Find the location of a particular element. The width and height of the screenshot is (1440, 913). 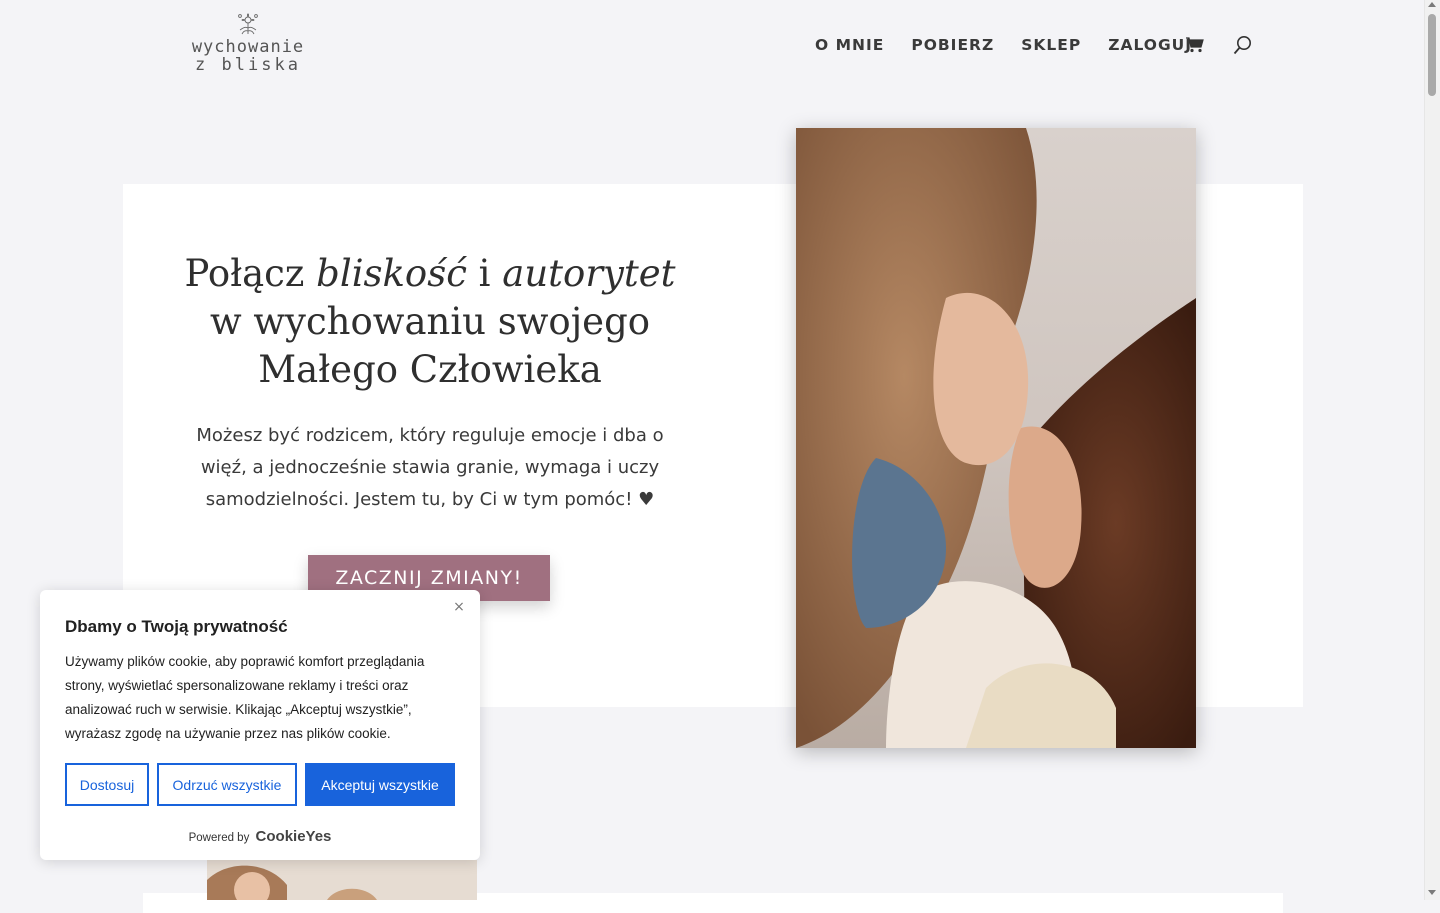

logo-text-line2: z bliska is located at coordinates (248, 65).